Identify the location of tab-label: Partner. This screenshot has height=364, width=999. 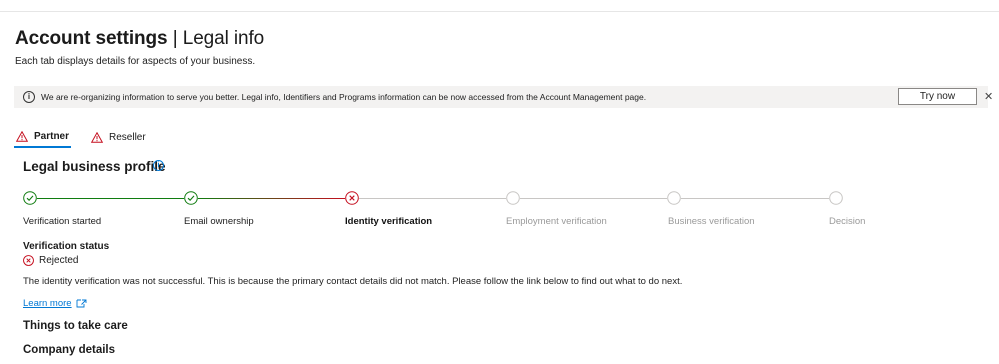
(52, 136).